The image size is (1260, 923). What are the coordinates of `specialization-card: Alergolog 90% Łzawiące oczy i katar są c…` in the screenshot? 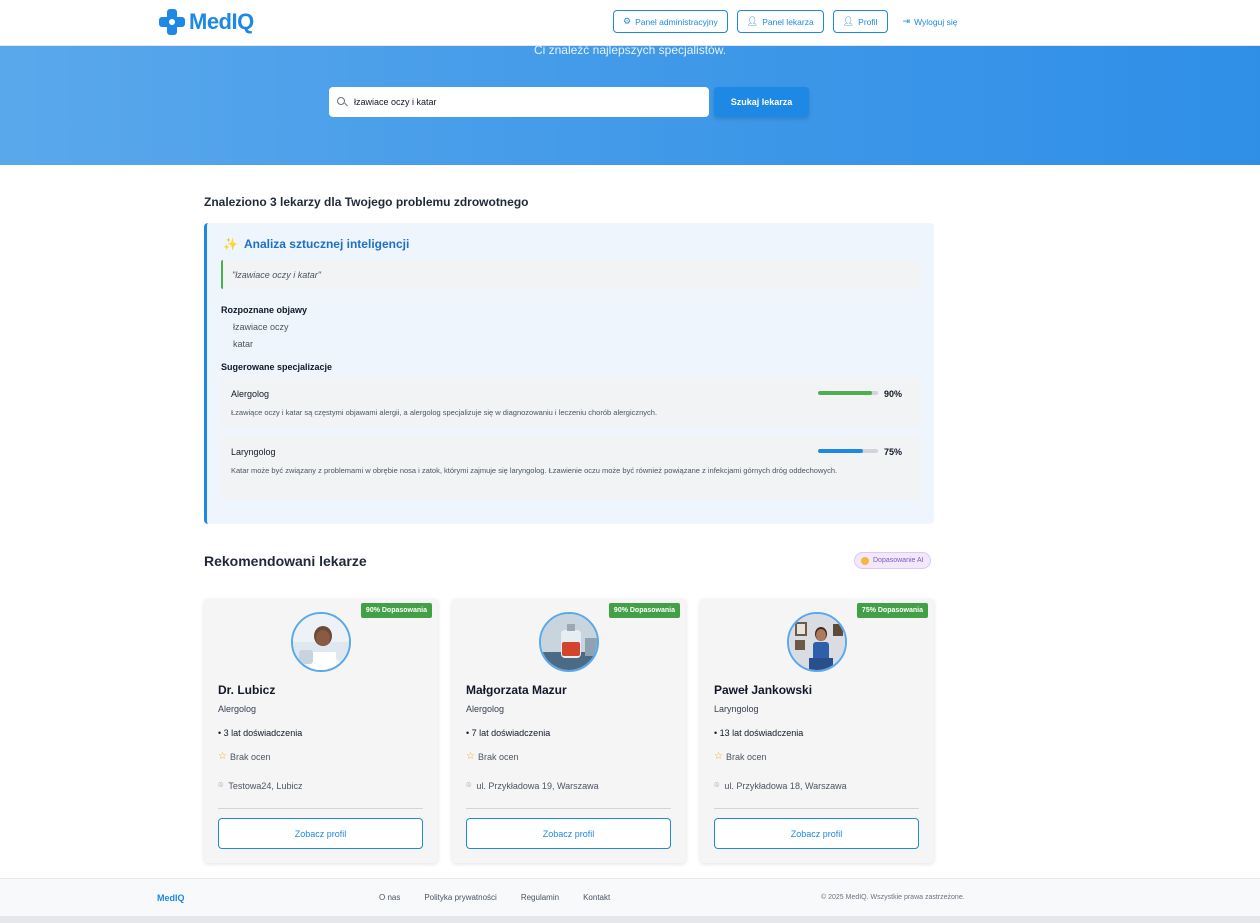 It's located at (571, 402).